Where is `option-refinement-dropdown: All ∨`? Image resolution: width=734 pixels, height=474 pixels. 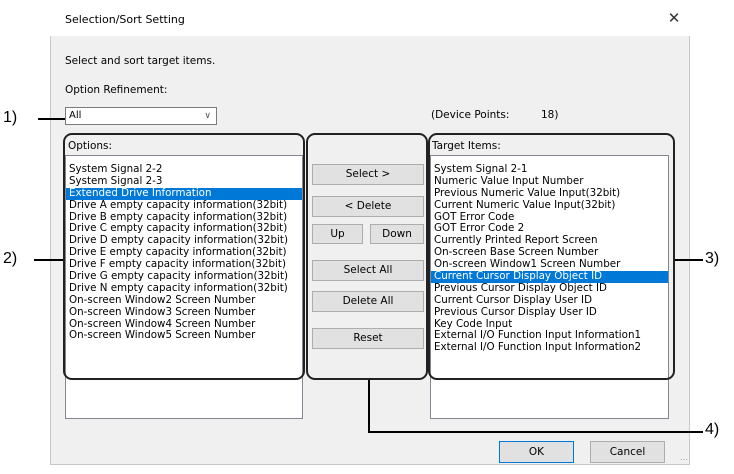 option-refinement-dropdown: All ∨ is located at coordinates (141, 116).